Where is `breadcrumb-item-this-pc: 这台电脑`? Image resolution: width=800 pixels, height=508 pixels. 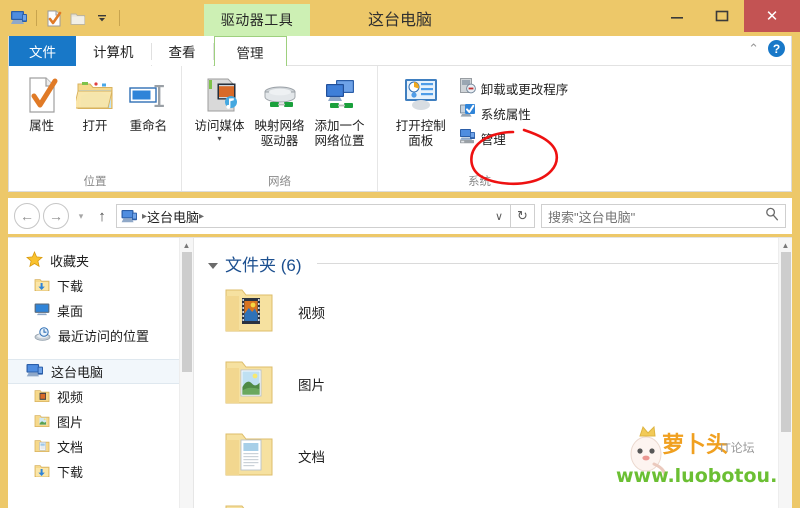 breadcrumb-item-this-pc: 这台电脑 is located at coordinates (173, 216).